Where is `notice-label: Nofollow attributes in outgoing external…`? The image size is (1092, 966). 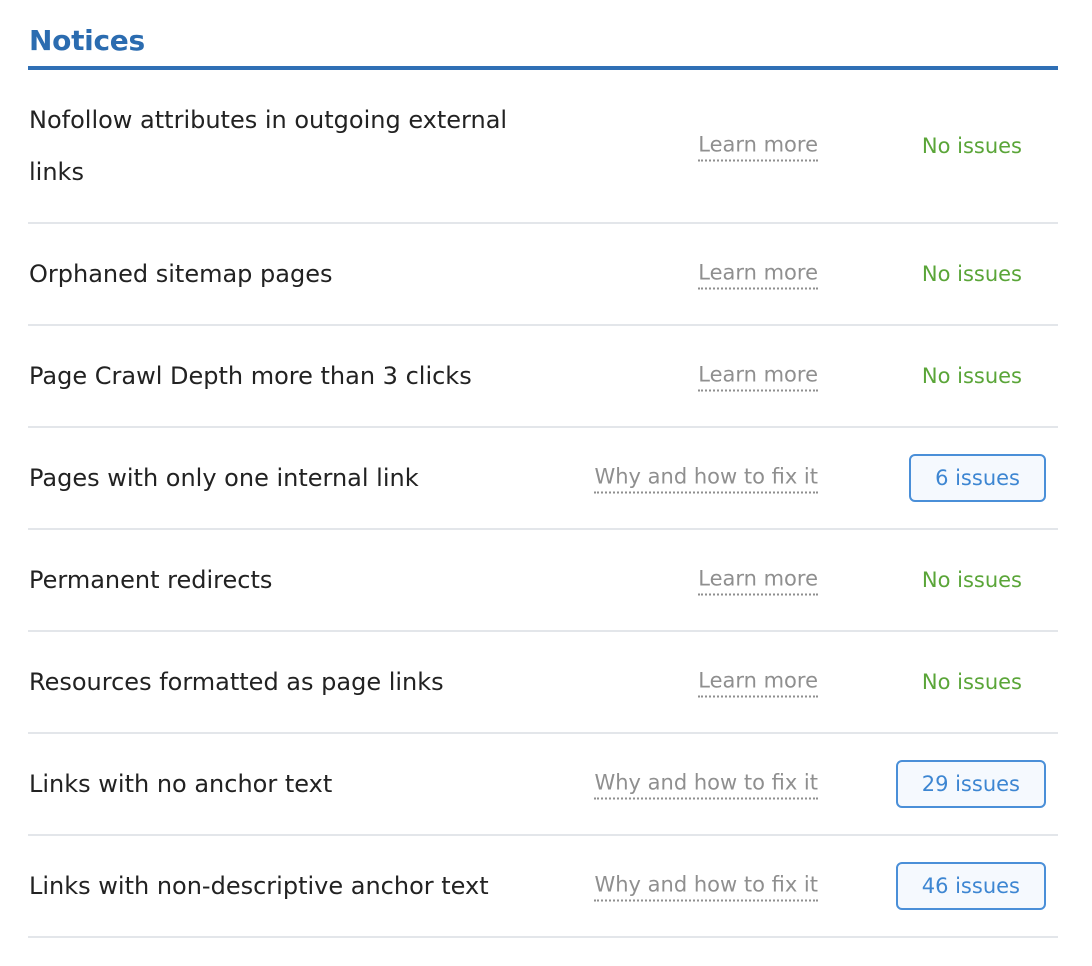 notice-label: Nofollow attributes in outgoing external… is located at coordinates (268, 146).